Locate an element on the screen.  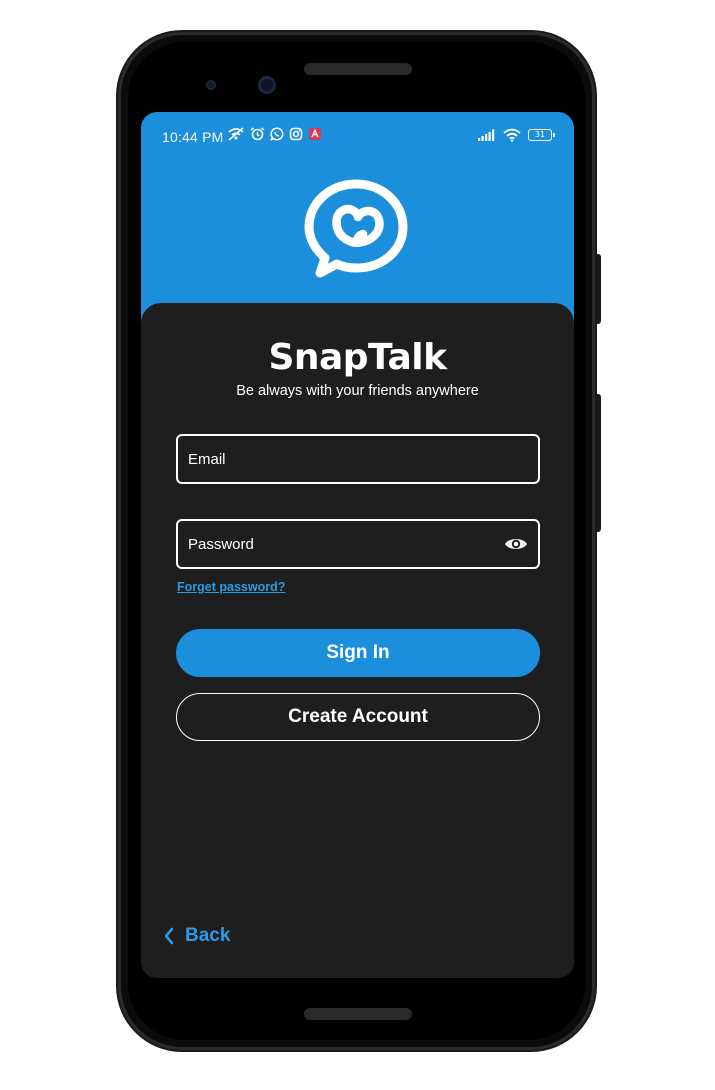
front-camera is located at coordinates (267, 85).